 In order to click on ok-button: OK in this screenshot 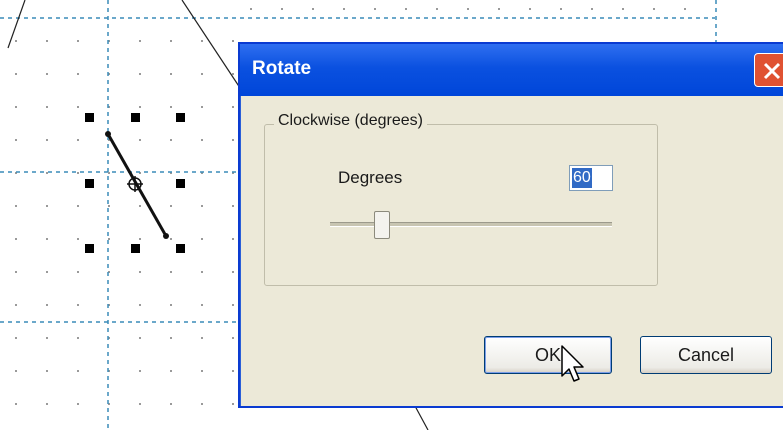, I will do `click(548, 355)`.